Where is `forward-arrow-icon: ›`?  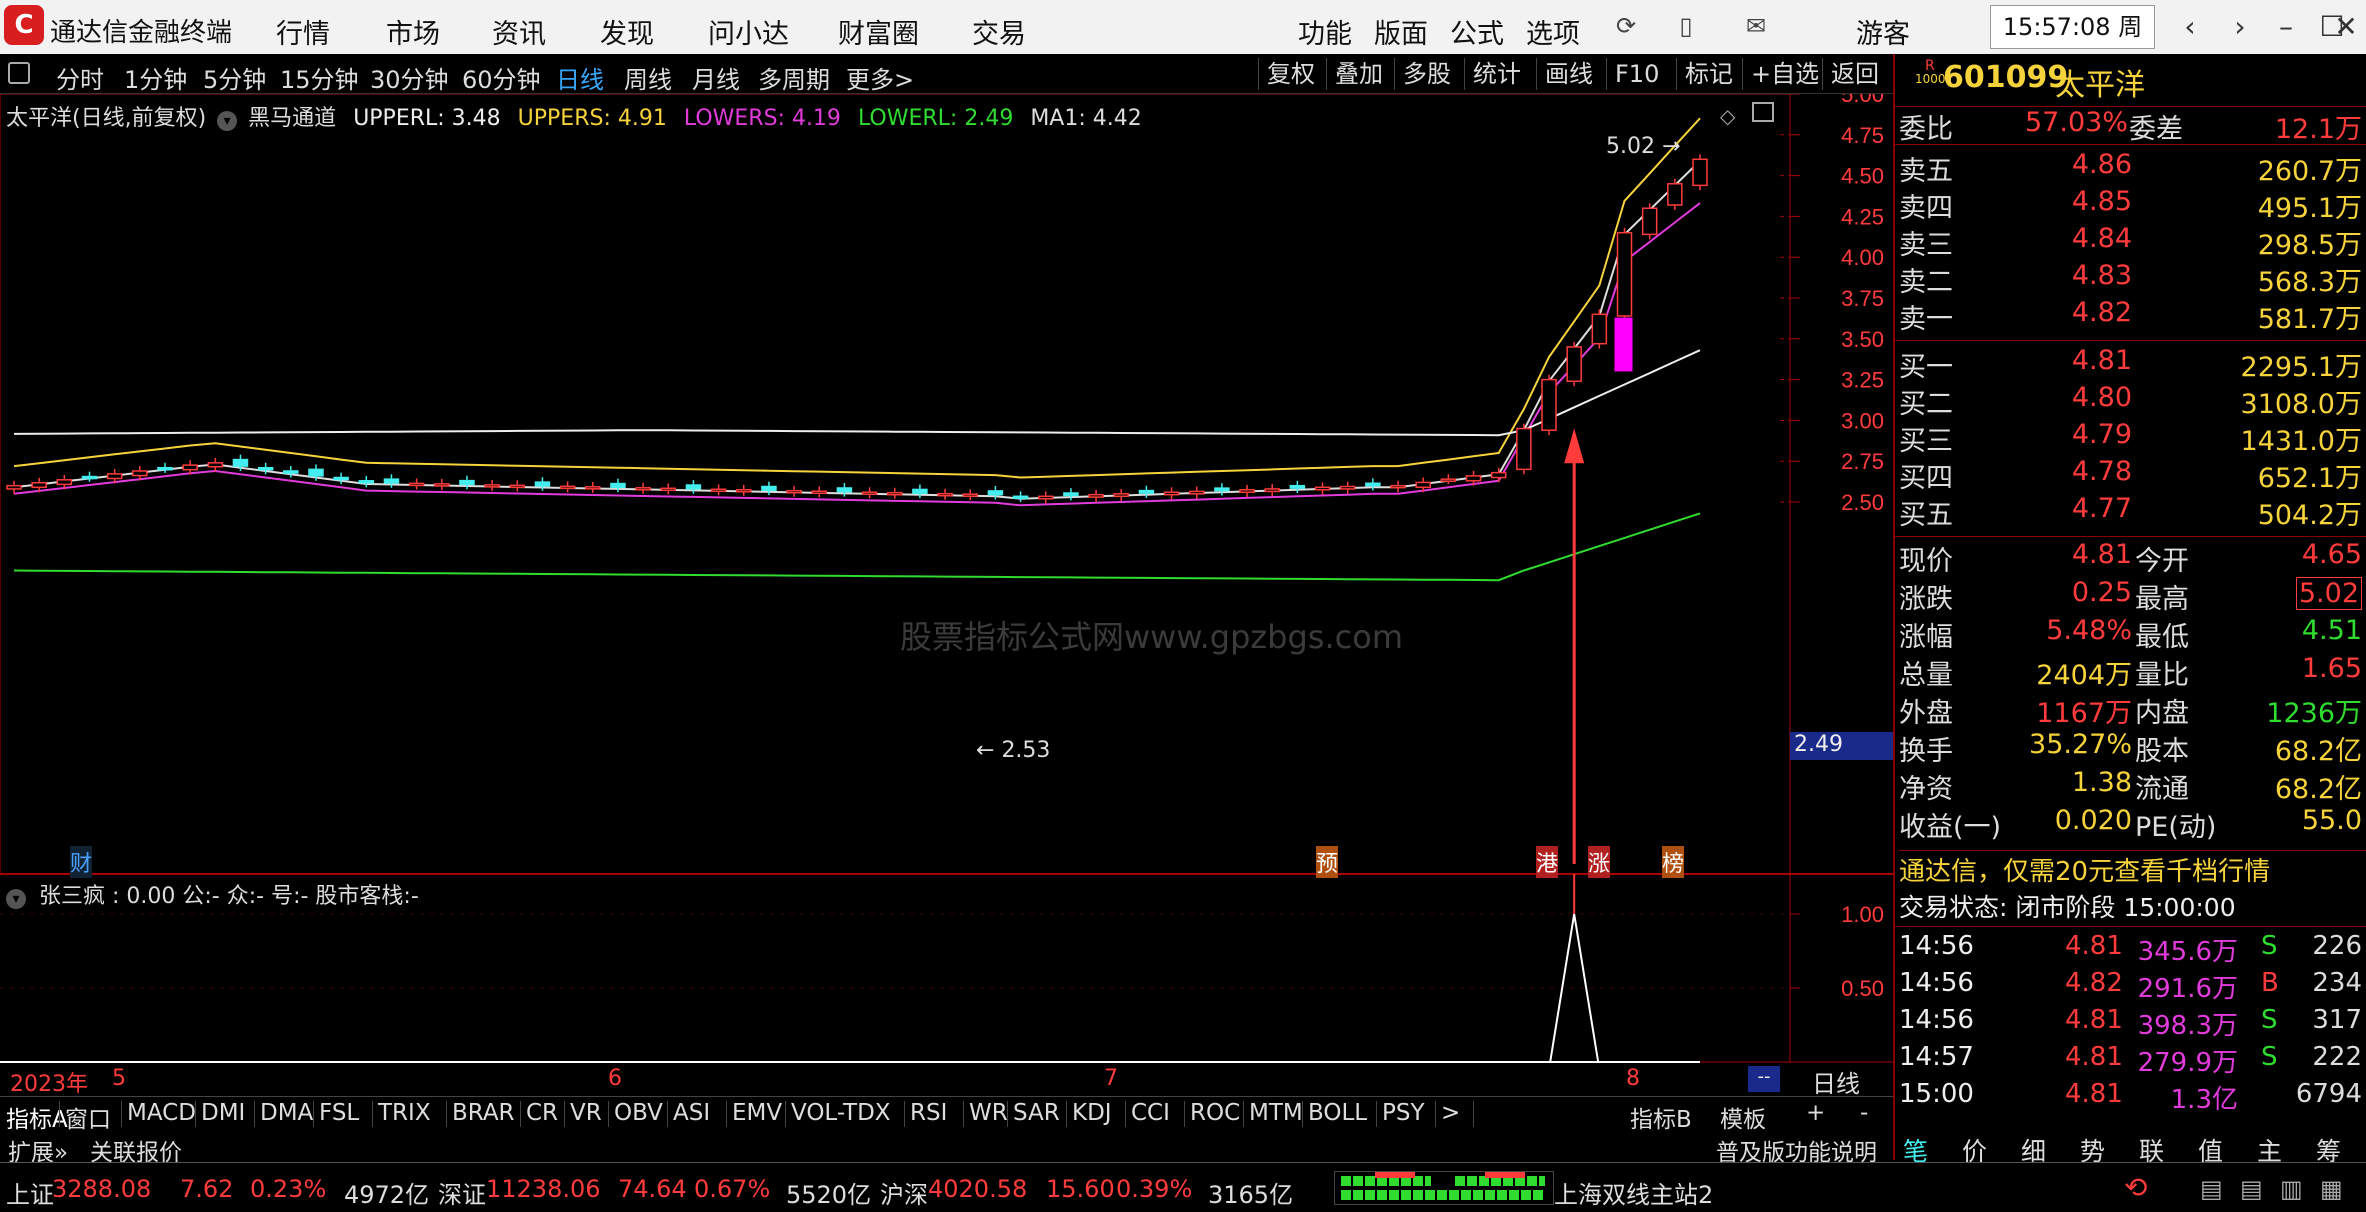
forward-arrow-icon: › is located at coordinates (2240, 27).